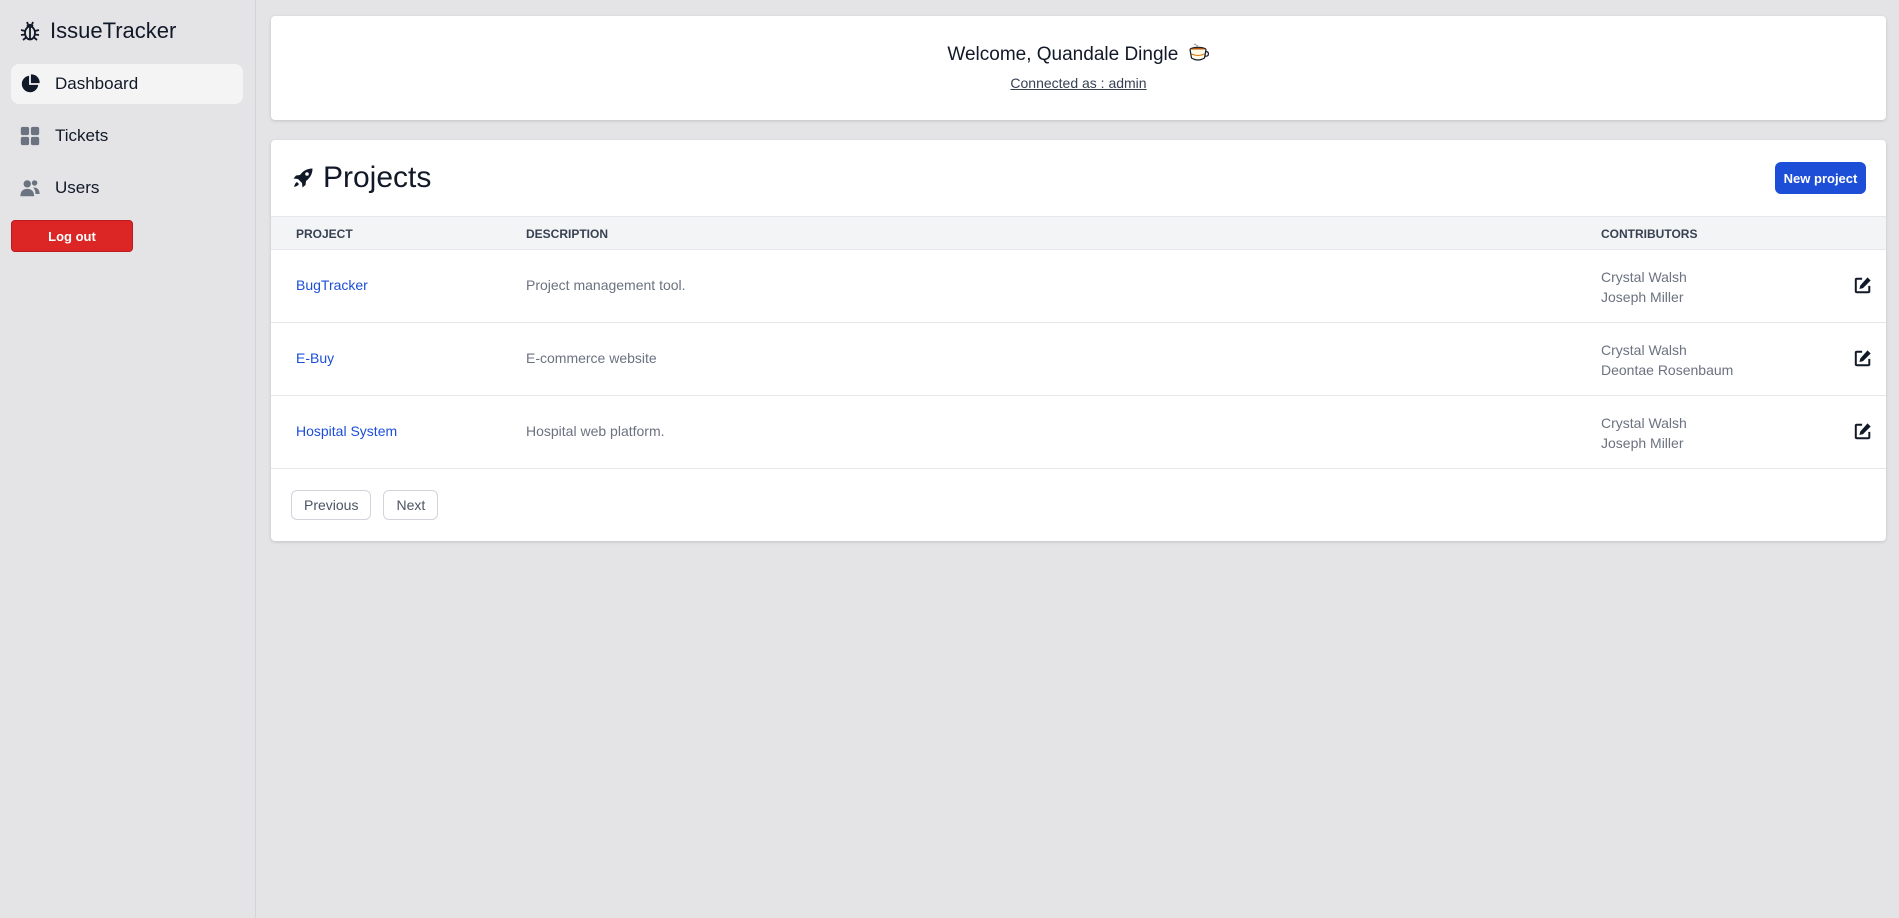 This screenshot has width=1899, height=918. I want to click on tea-cup-icon, so click(1199, 52).